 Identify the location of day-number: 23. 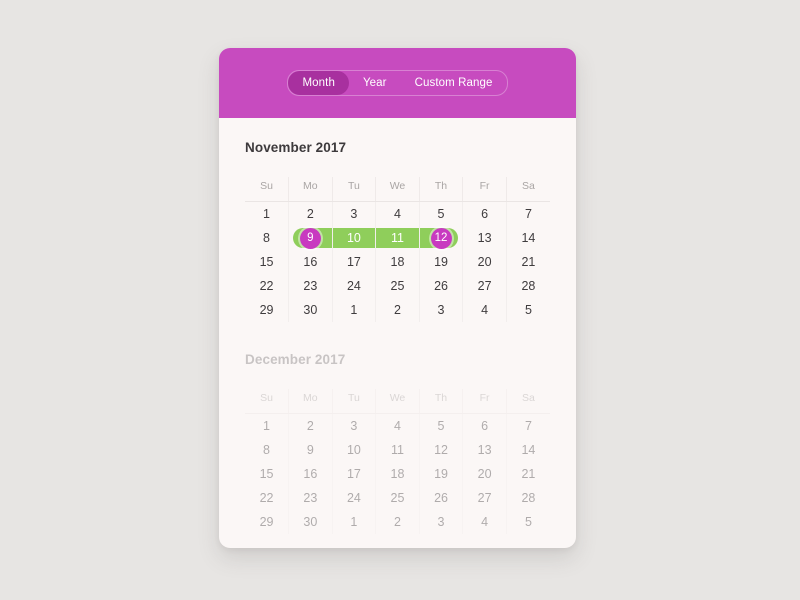
(310, 498).